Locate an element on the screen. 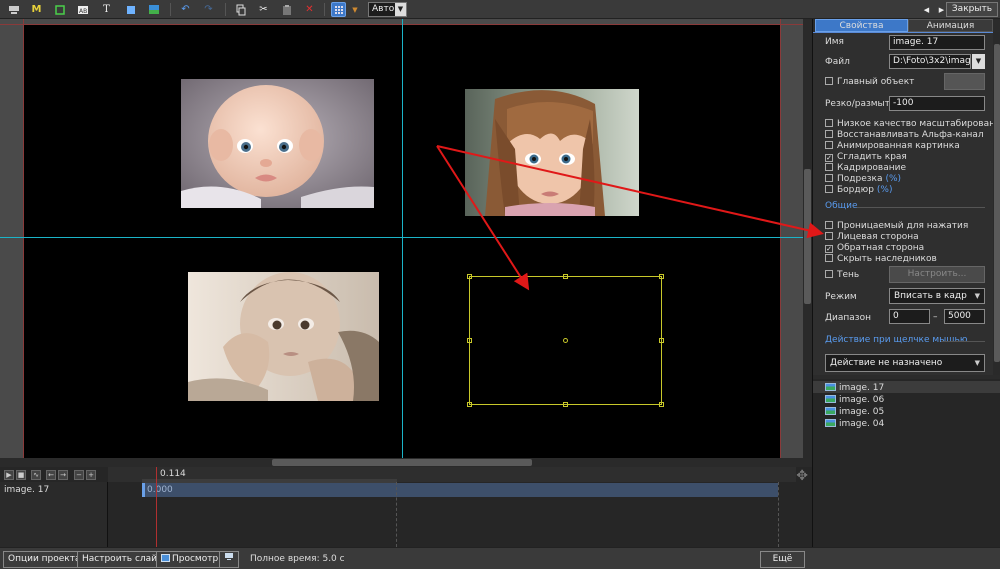 The width and height of the screenshot is (1000, 569). track-clip: 0.000 is located at coordinates (460, 490).